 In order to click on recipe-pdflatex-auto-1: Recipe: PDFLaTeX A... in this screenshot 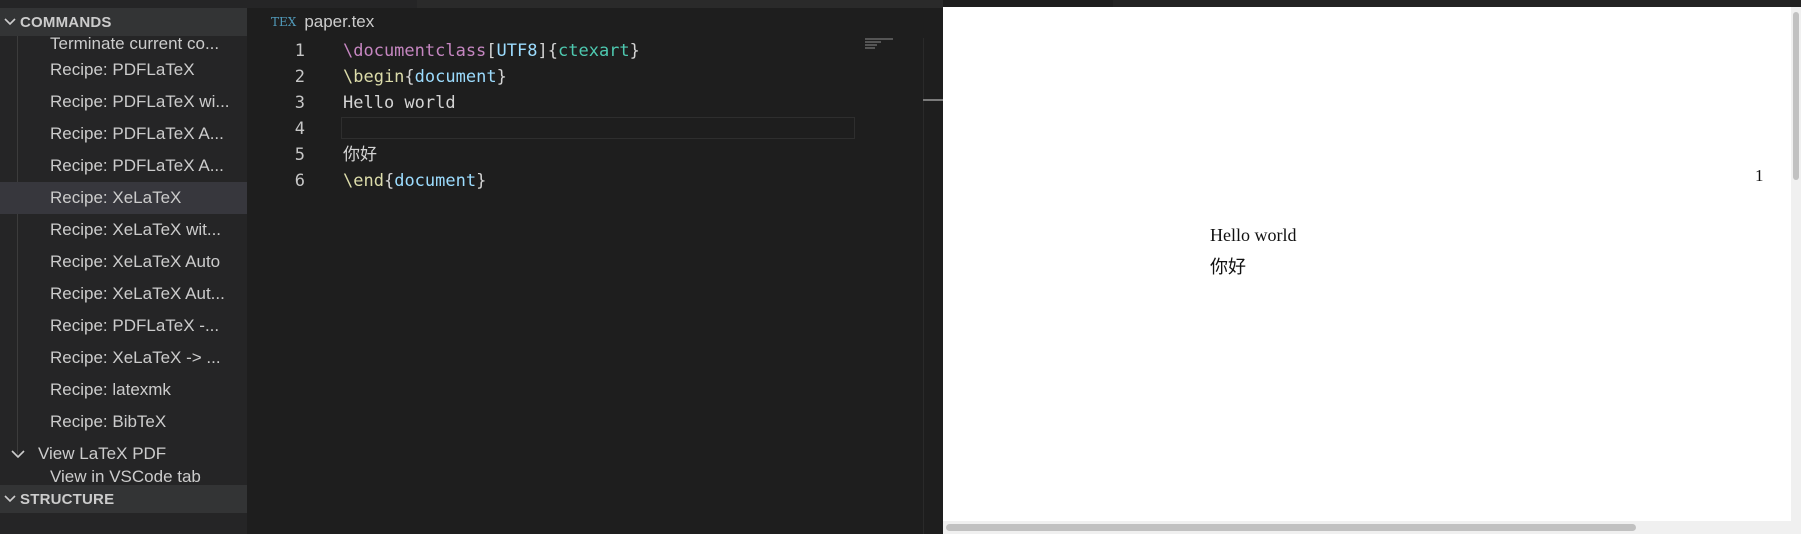, I will do `click(123, 134)`.